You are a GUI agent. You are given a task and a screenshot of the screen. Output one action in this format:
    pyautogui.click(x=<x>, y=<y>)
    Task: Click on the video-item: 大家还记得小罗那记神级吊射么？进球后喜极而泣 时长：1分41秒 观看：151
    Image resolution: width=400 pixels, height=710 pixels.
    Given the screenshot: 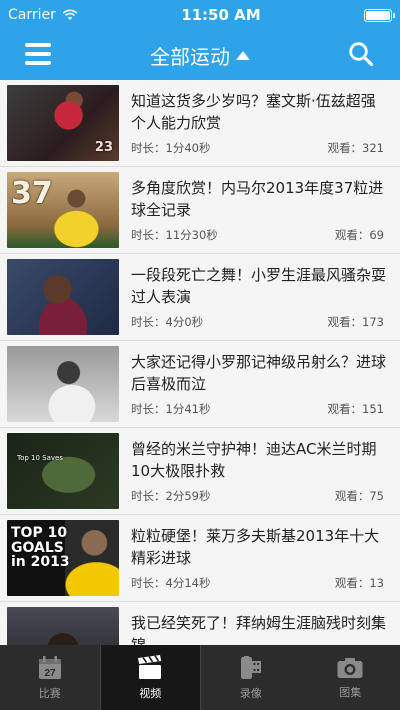 What is the action you would take?
    pyautogui.click(x=200, y=384)
    